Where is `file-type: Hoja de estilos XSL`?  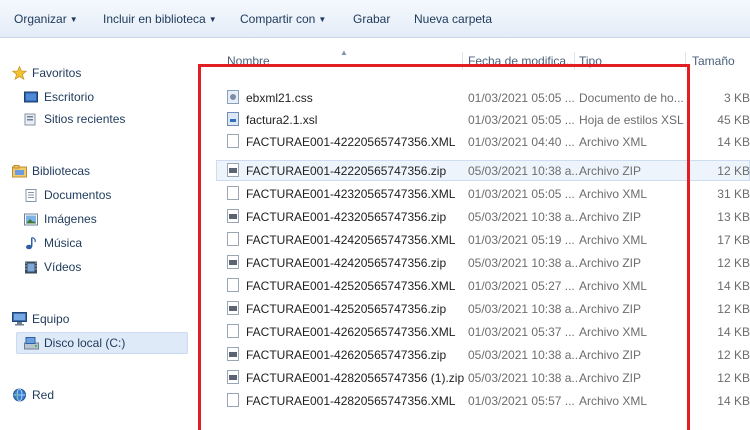
file-type: Hoja de estilos XSL is located at coordinates (631, 120).